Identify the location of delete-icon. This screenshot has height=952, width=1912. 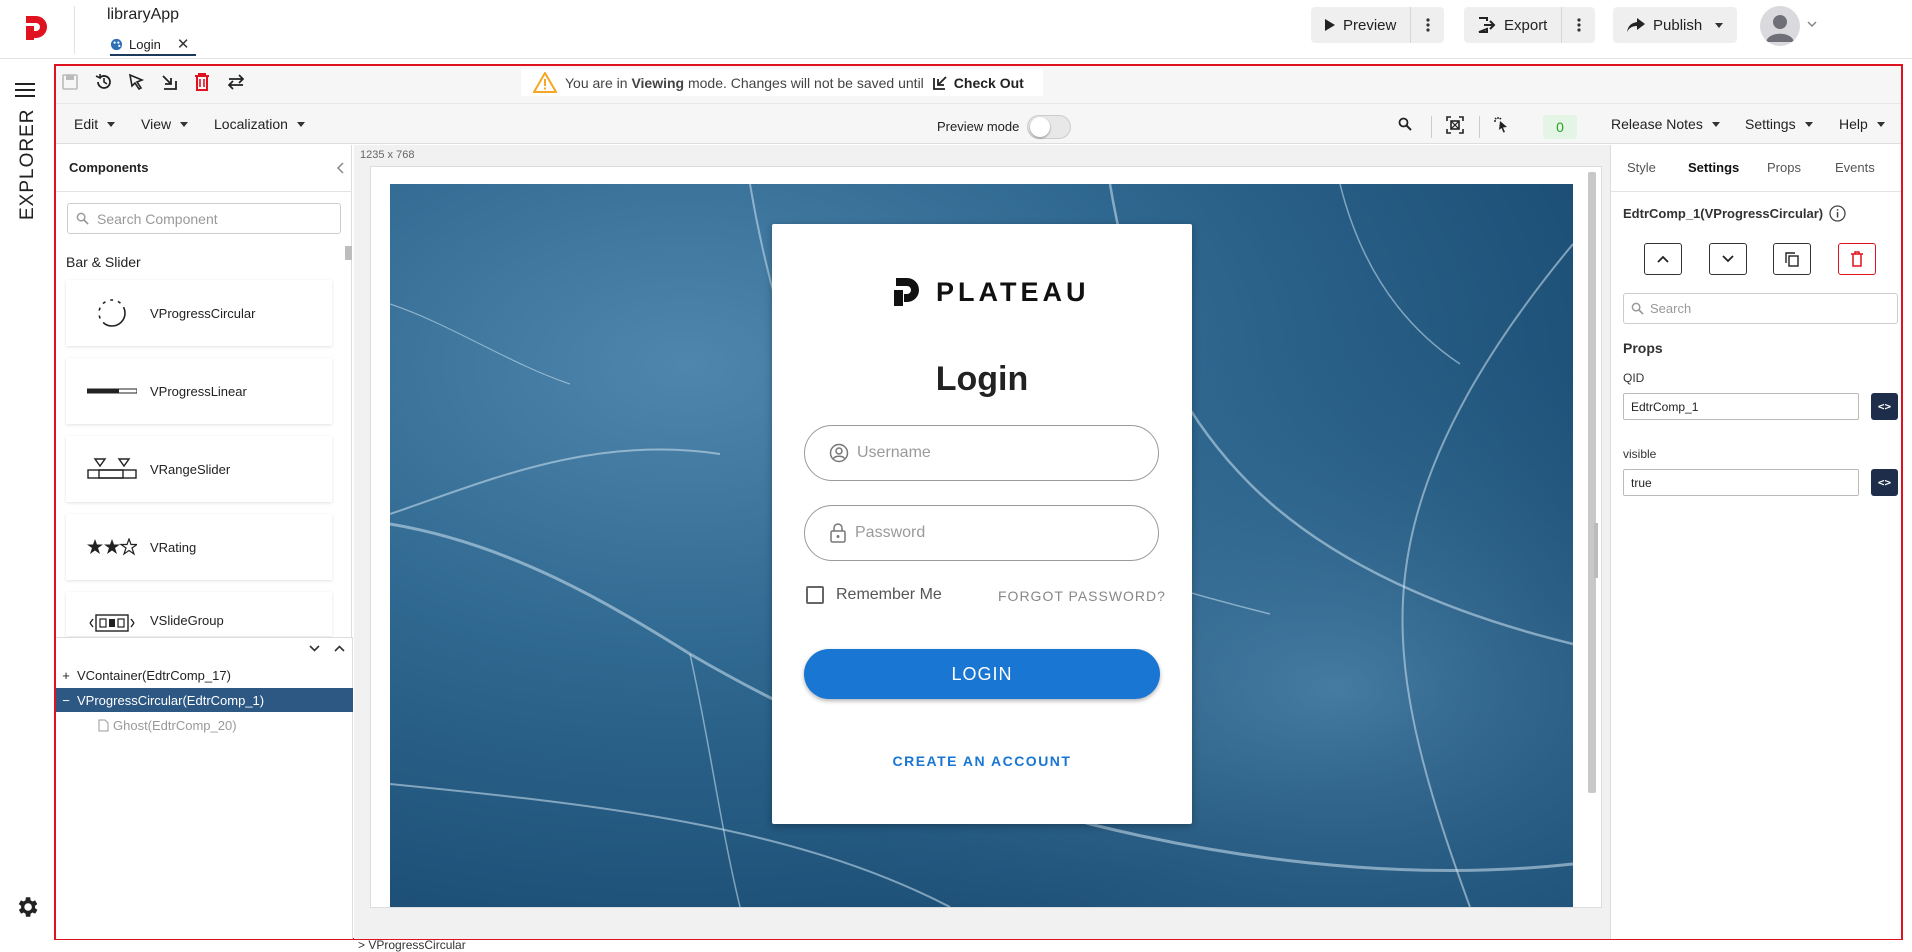
(203, 82).